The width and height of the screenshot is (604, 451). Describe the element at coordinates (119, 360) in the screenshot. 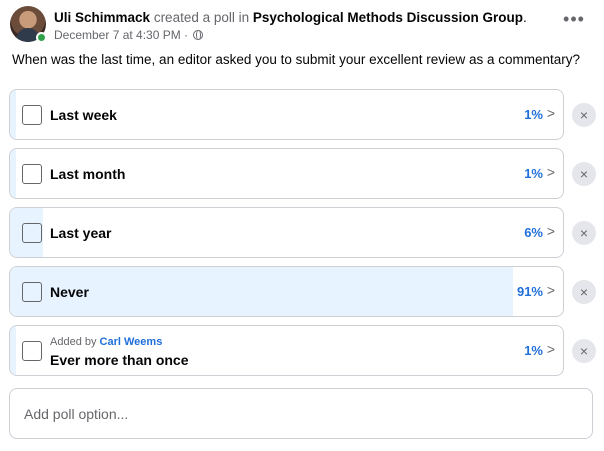

I see `option-label: Ever more than once` at that location.